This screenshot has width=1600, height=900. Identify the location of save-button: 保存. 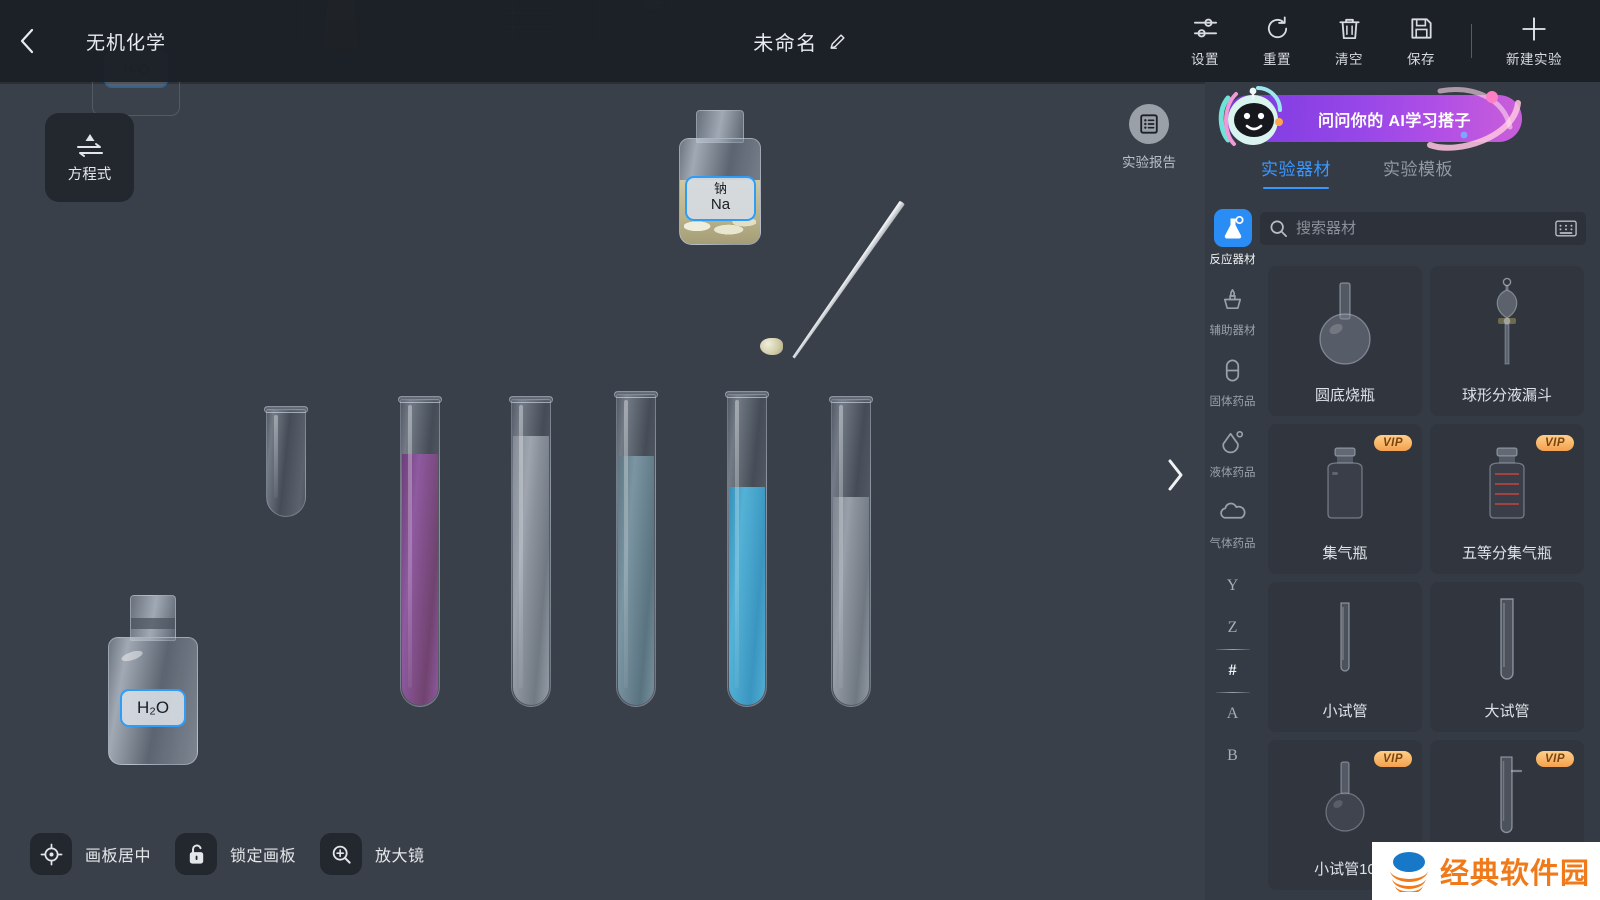
(1421, 41).